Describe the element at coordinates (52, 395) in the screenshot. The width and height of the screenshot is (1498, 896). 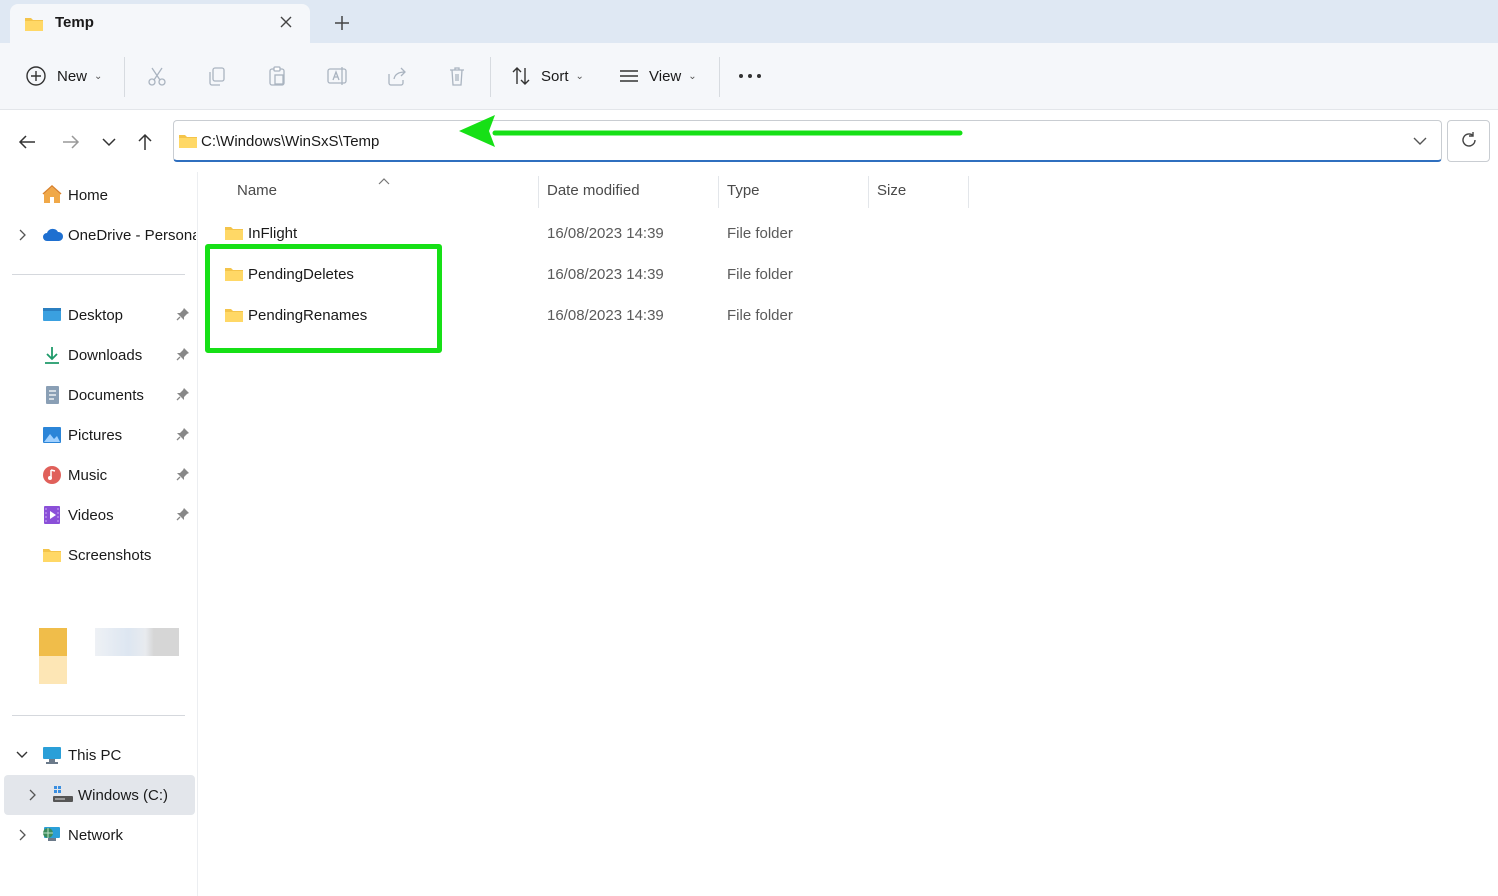
I see `document-icon` at that location.